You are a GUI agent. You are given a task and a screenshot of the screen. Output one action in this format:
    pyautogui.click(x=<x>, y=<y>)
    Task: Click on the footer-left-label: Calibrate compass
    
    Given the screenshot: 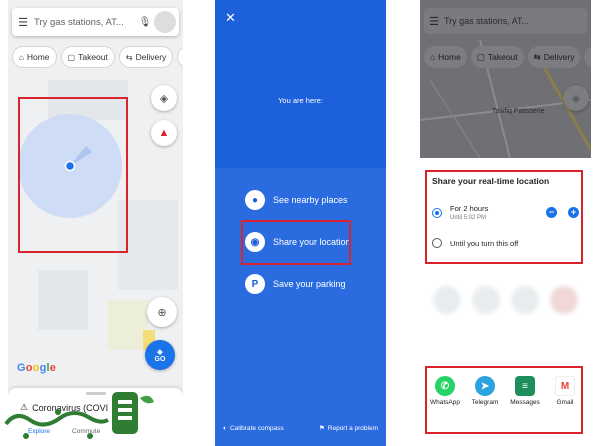 What is the action you would take?
    pyautogui.click(x=256, y=428)
    